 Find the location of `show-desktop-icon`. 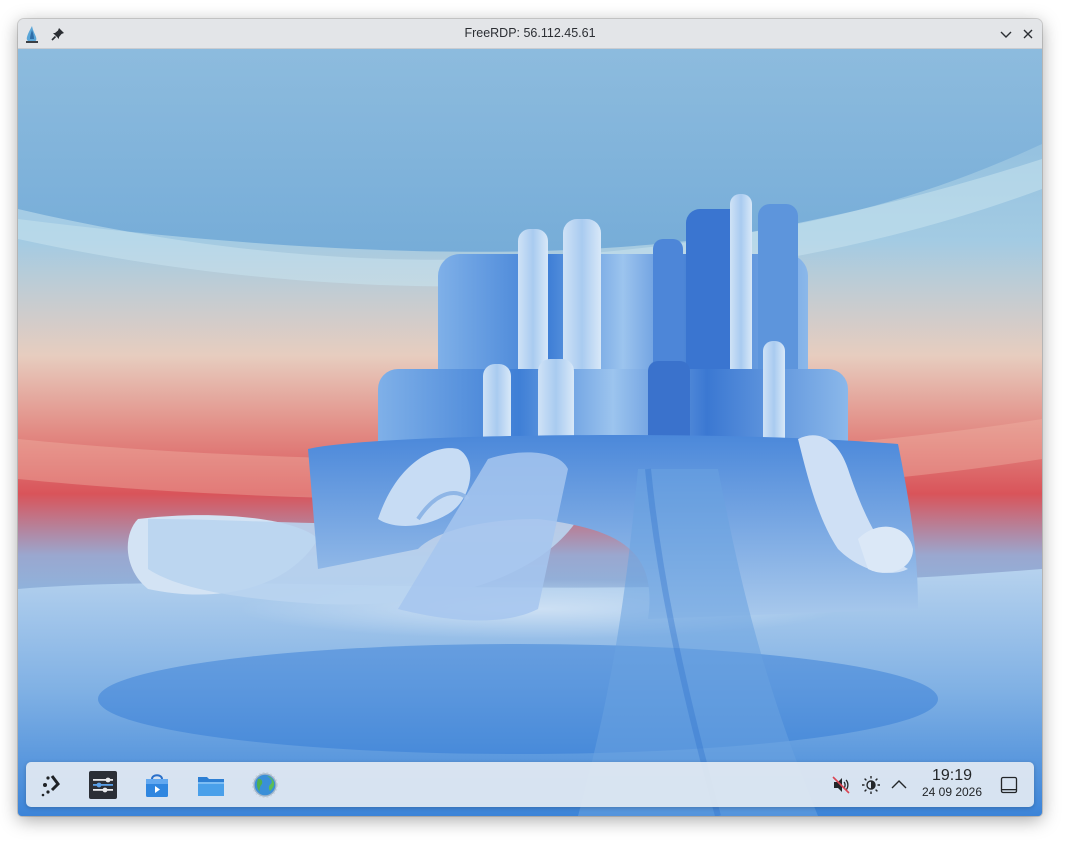

show-desktop-icon is located at coordinates (1009, 785).